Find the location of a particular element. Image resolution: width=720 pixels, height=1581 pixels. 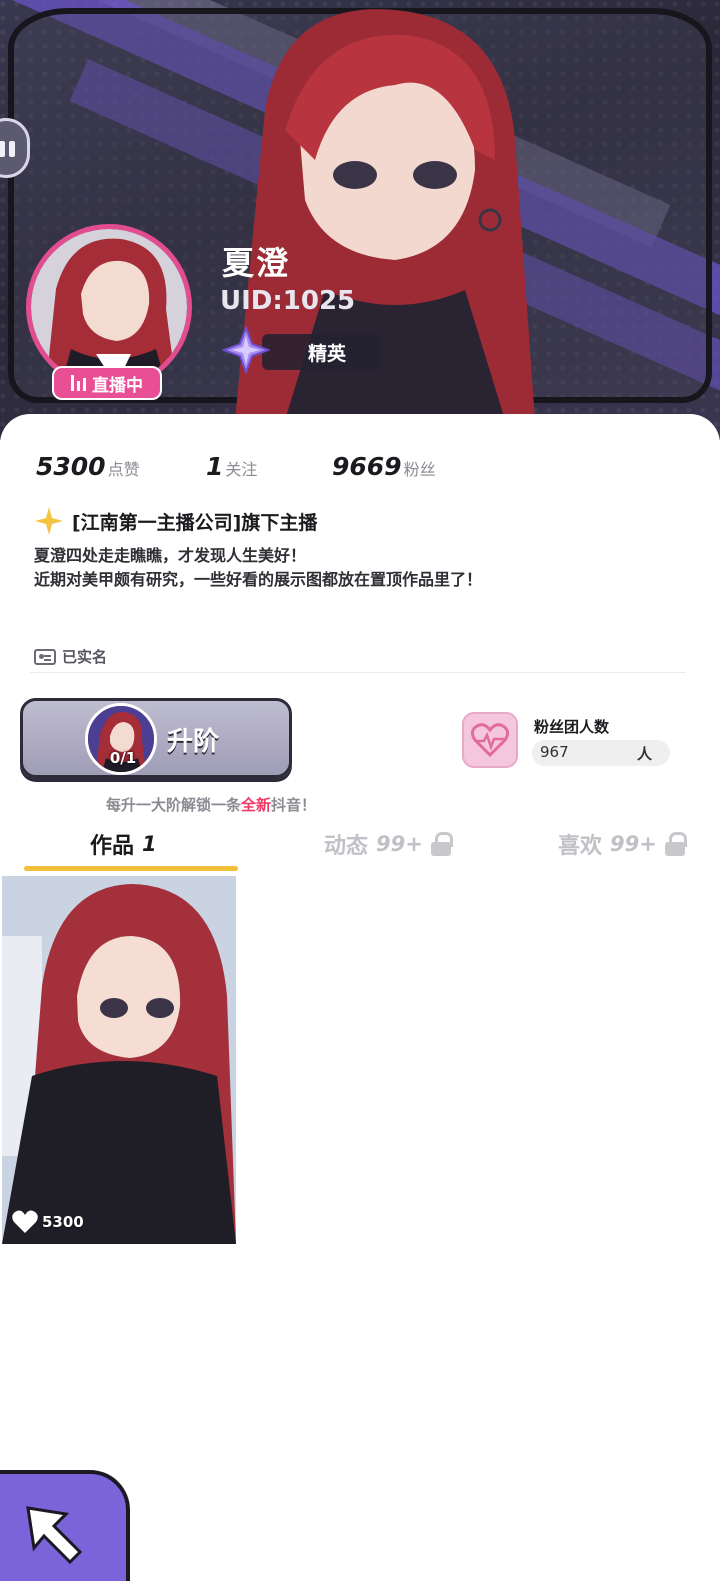

stat-fans: 9669 粉丝 is located at coordinates (384, 466).